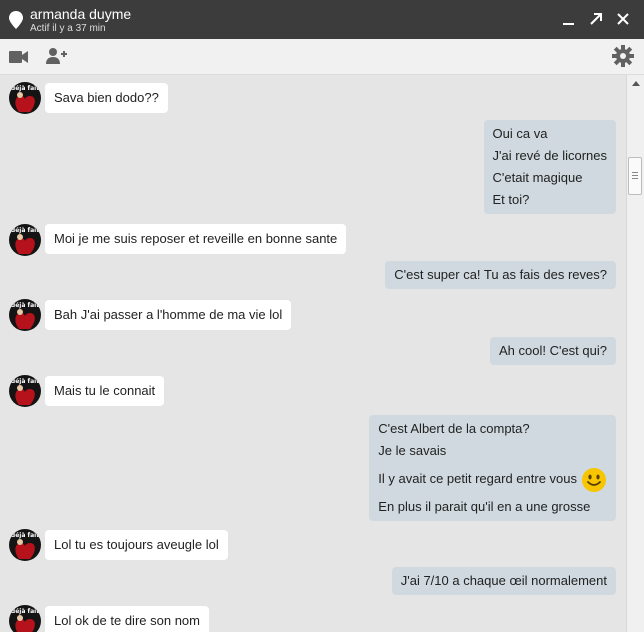 This screenshot has height=632, width=644. Describe the element at coordinates (322, 19) in the screenshot. I see `title-bar: armanda duyme Actif il y a 37 min` at that location.